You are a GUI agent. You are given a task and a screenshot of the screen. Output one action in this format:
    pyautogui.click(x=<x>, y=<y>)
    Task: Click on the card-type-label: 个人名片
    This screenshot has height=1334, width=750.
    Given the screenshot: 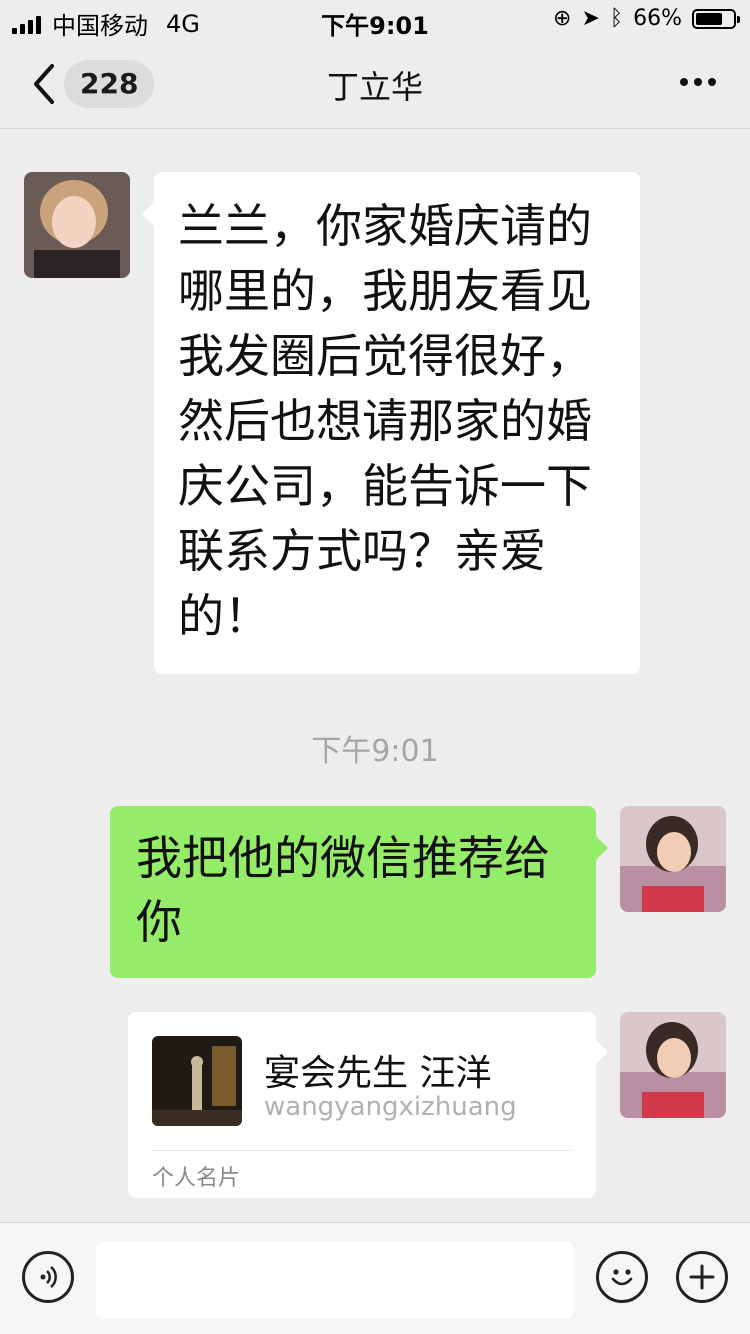 What is the action you would take?
    pyautogui.click(x=196, y=1178)
    